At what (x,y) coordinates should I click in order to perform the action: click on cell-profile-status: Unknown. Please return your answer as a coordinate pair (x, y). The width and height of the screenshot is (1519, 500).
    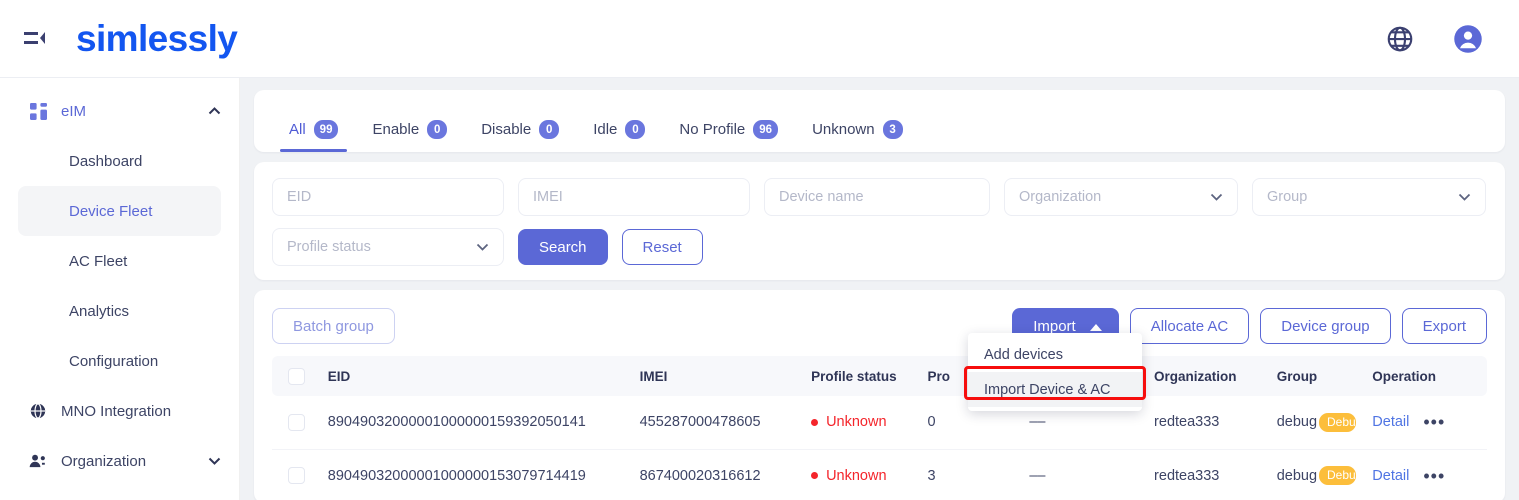
    Looking at the image, I should click on (861, 474).